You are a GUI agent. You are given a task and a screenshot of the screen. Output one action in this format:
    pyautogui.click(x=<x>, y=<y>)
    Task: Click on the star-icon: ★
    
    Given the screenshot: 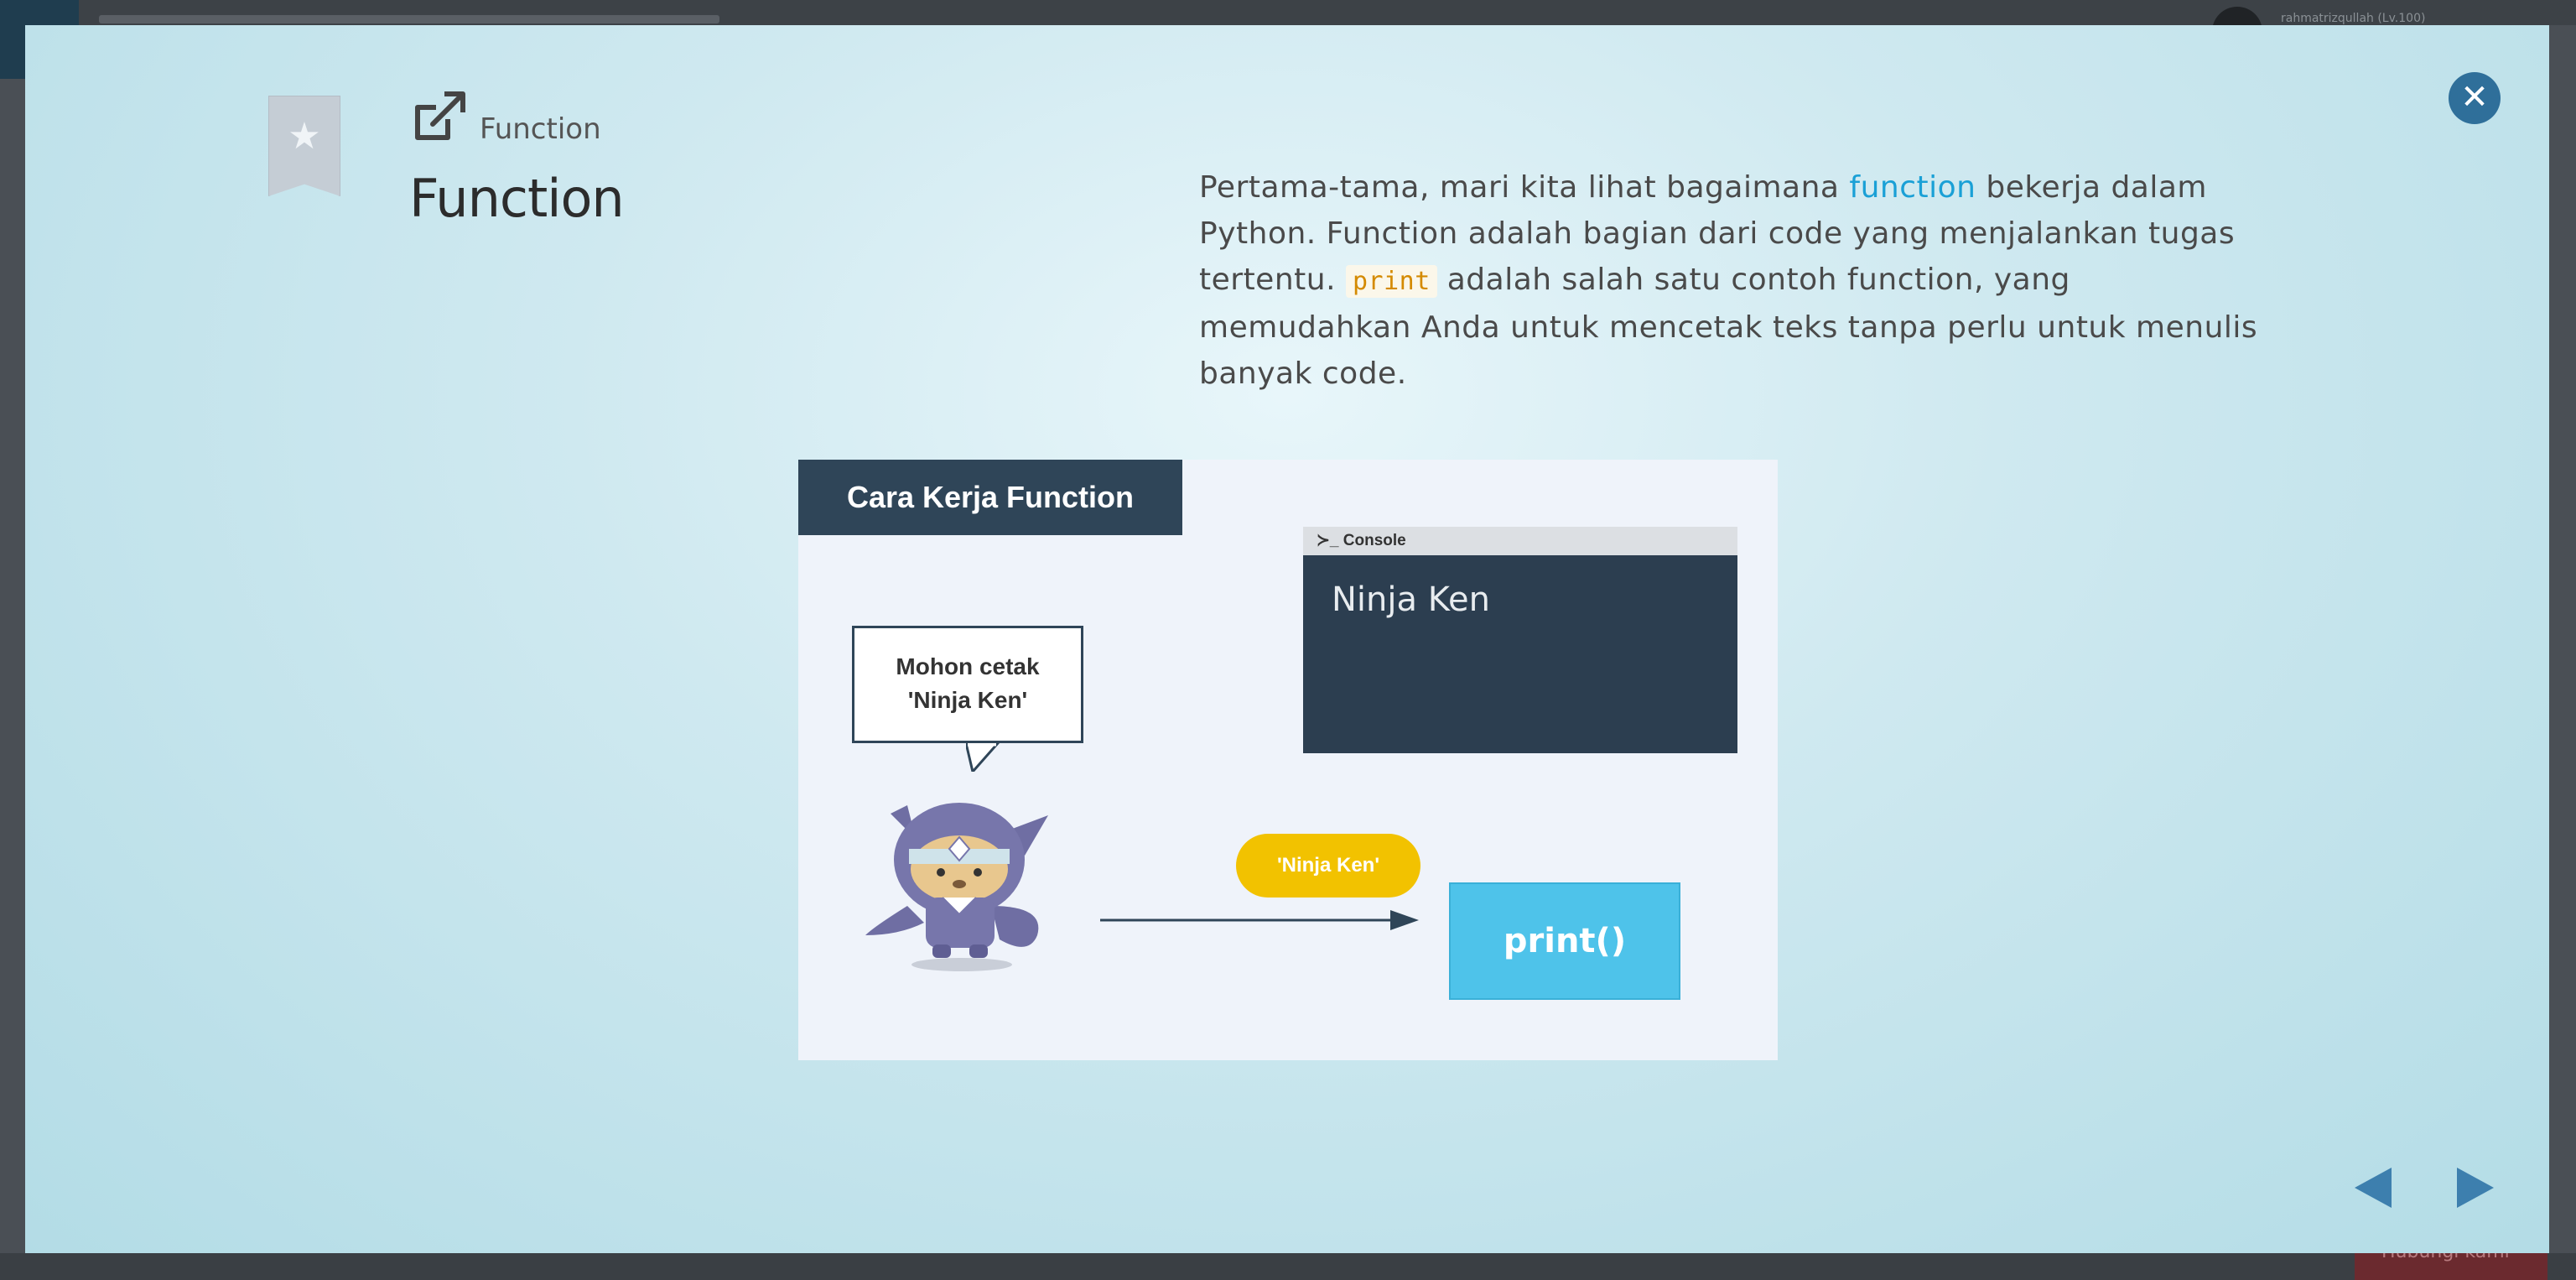 What is the action you would take?
    pyautogui.click(x=304, y=136)
    